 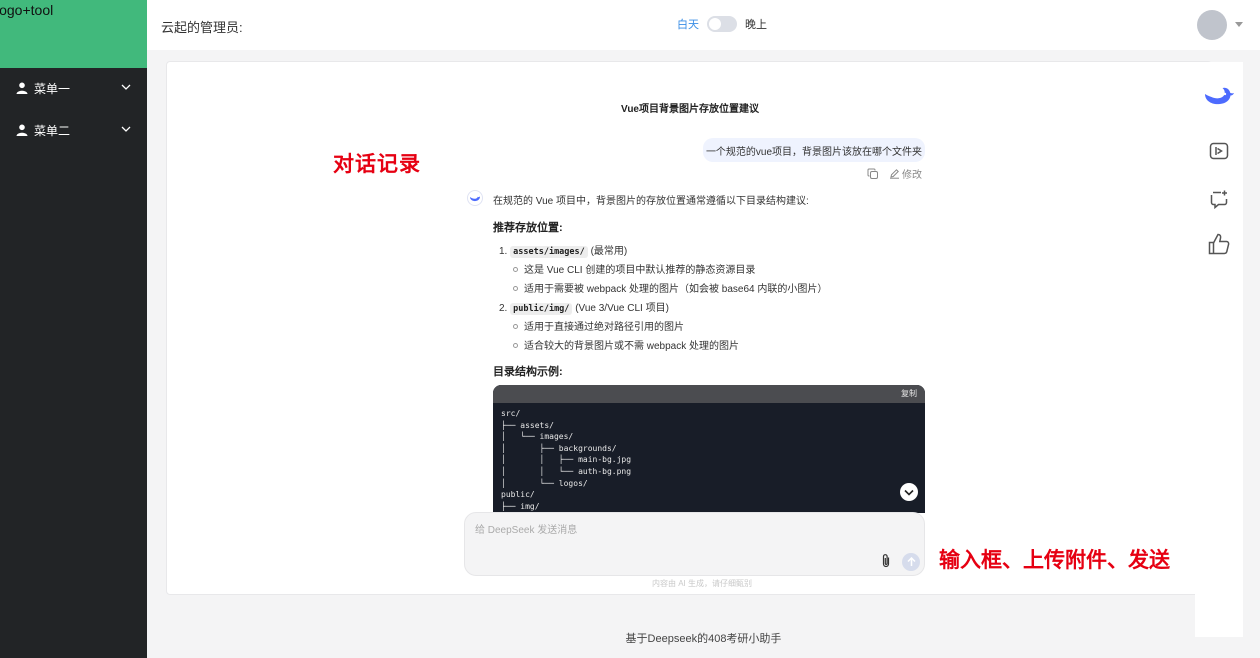 I want to click on send-button, so click(x=911, y=562).